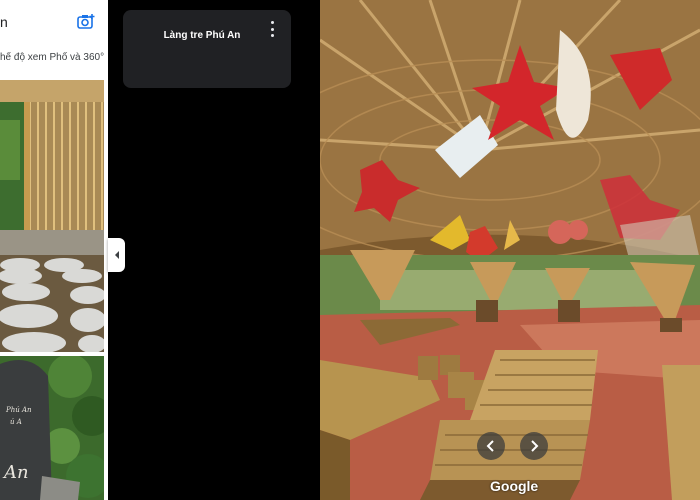  I want to click on place-title: n, so click(4, 22).